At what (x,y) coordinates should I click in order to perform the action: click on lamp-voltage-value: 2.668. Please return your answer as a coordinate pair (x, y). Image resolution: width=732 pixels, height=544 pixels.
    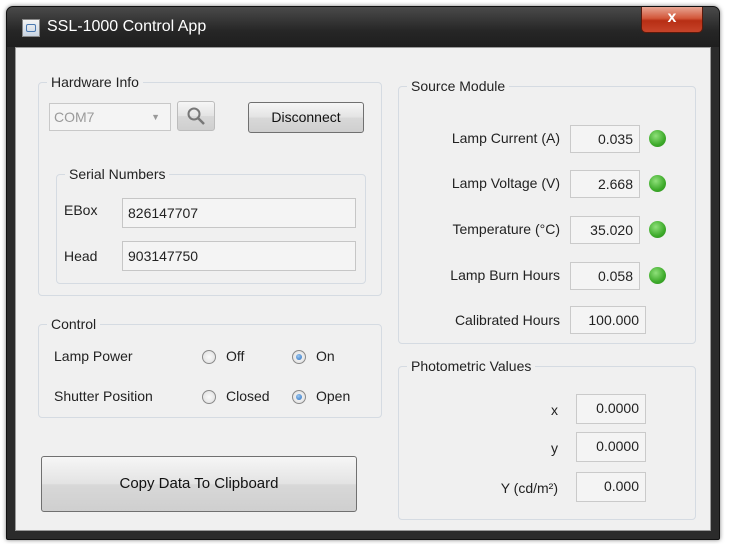
    Looking at the image, I should click on (605, 184).